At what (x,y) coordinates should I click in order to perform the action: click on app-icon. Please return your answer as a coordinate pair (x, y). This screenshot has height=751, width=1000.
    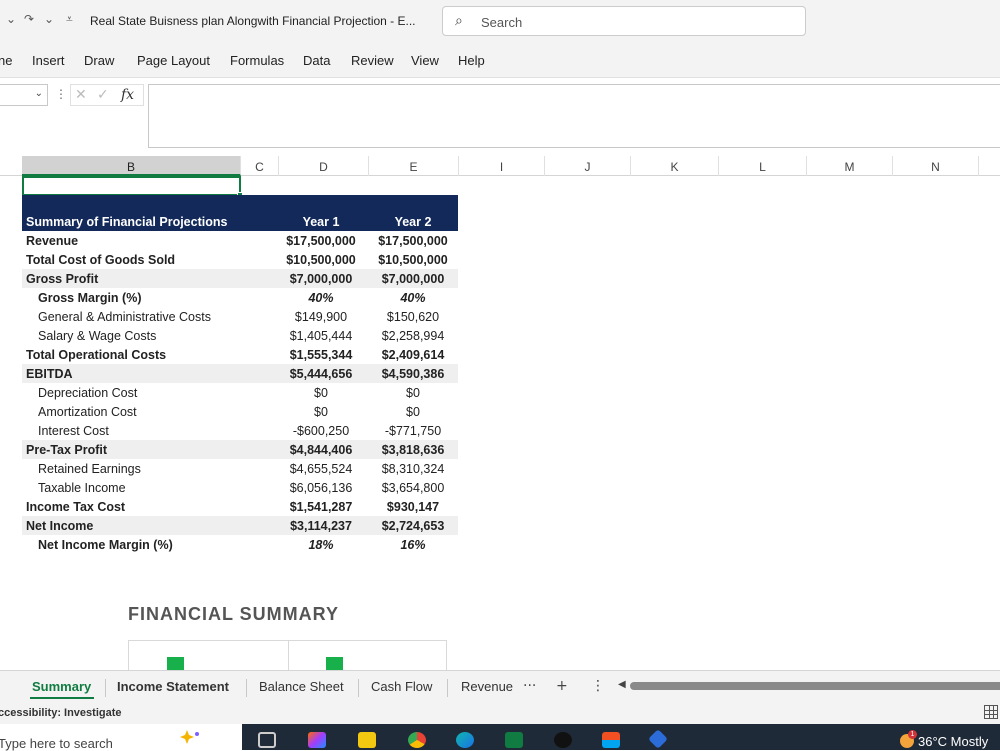
    Looking at the image, I should click on (658, 739).